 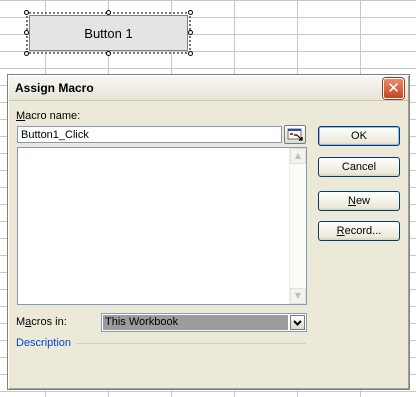 I want to click on new-macro-button: New, so click(x=359, y=201).